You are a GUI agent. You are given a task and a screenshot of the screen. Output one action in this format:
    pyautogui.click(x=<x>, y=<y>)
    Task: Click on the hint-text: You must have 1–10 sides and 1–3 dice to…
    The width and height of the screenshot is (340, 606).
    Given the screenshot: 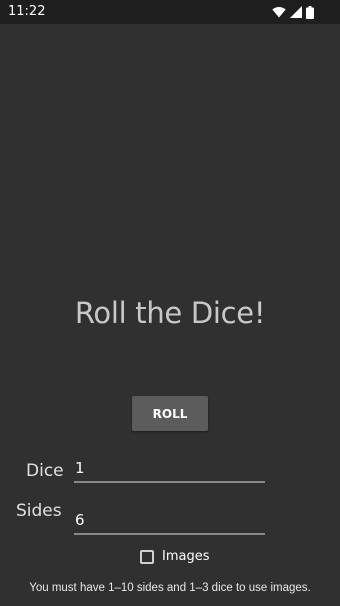 What is the action you would take?
    pyautogui.click(x=170, y=588)
    